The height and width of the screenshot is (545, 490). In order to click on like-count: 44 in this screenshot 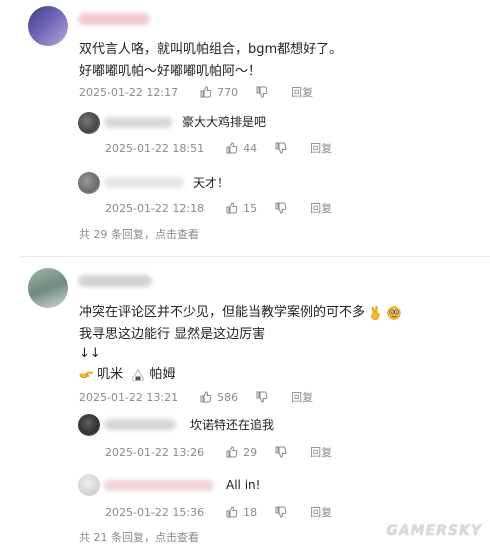, I will do `click(250, 148)`.